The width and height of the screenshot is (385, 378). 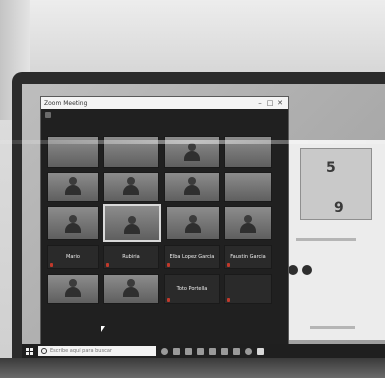 I want to click on zoom-titlebar: Zoom Meeting – □ ✕, so click(x=164, y=103).